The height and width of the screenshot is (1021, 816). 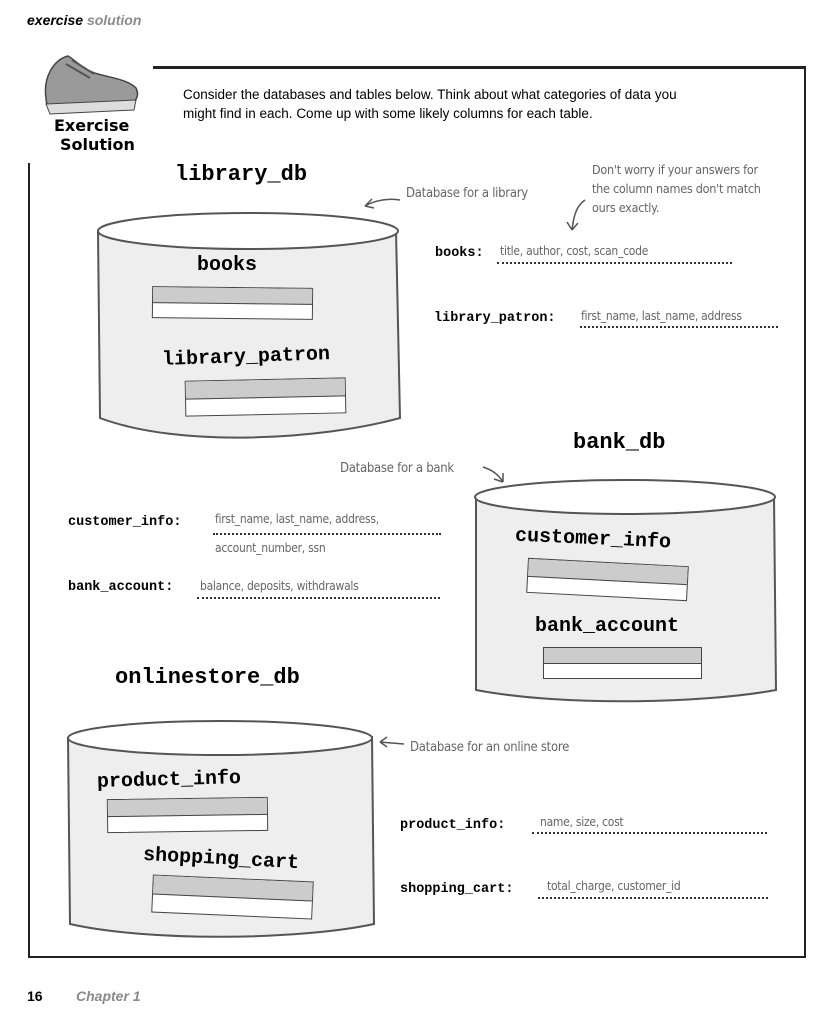 I want to click on page-number: 16, so click(x=35, y=996).